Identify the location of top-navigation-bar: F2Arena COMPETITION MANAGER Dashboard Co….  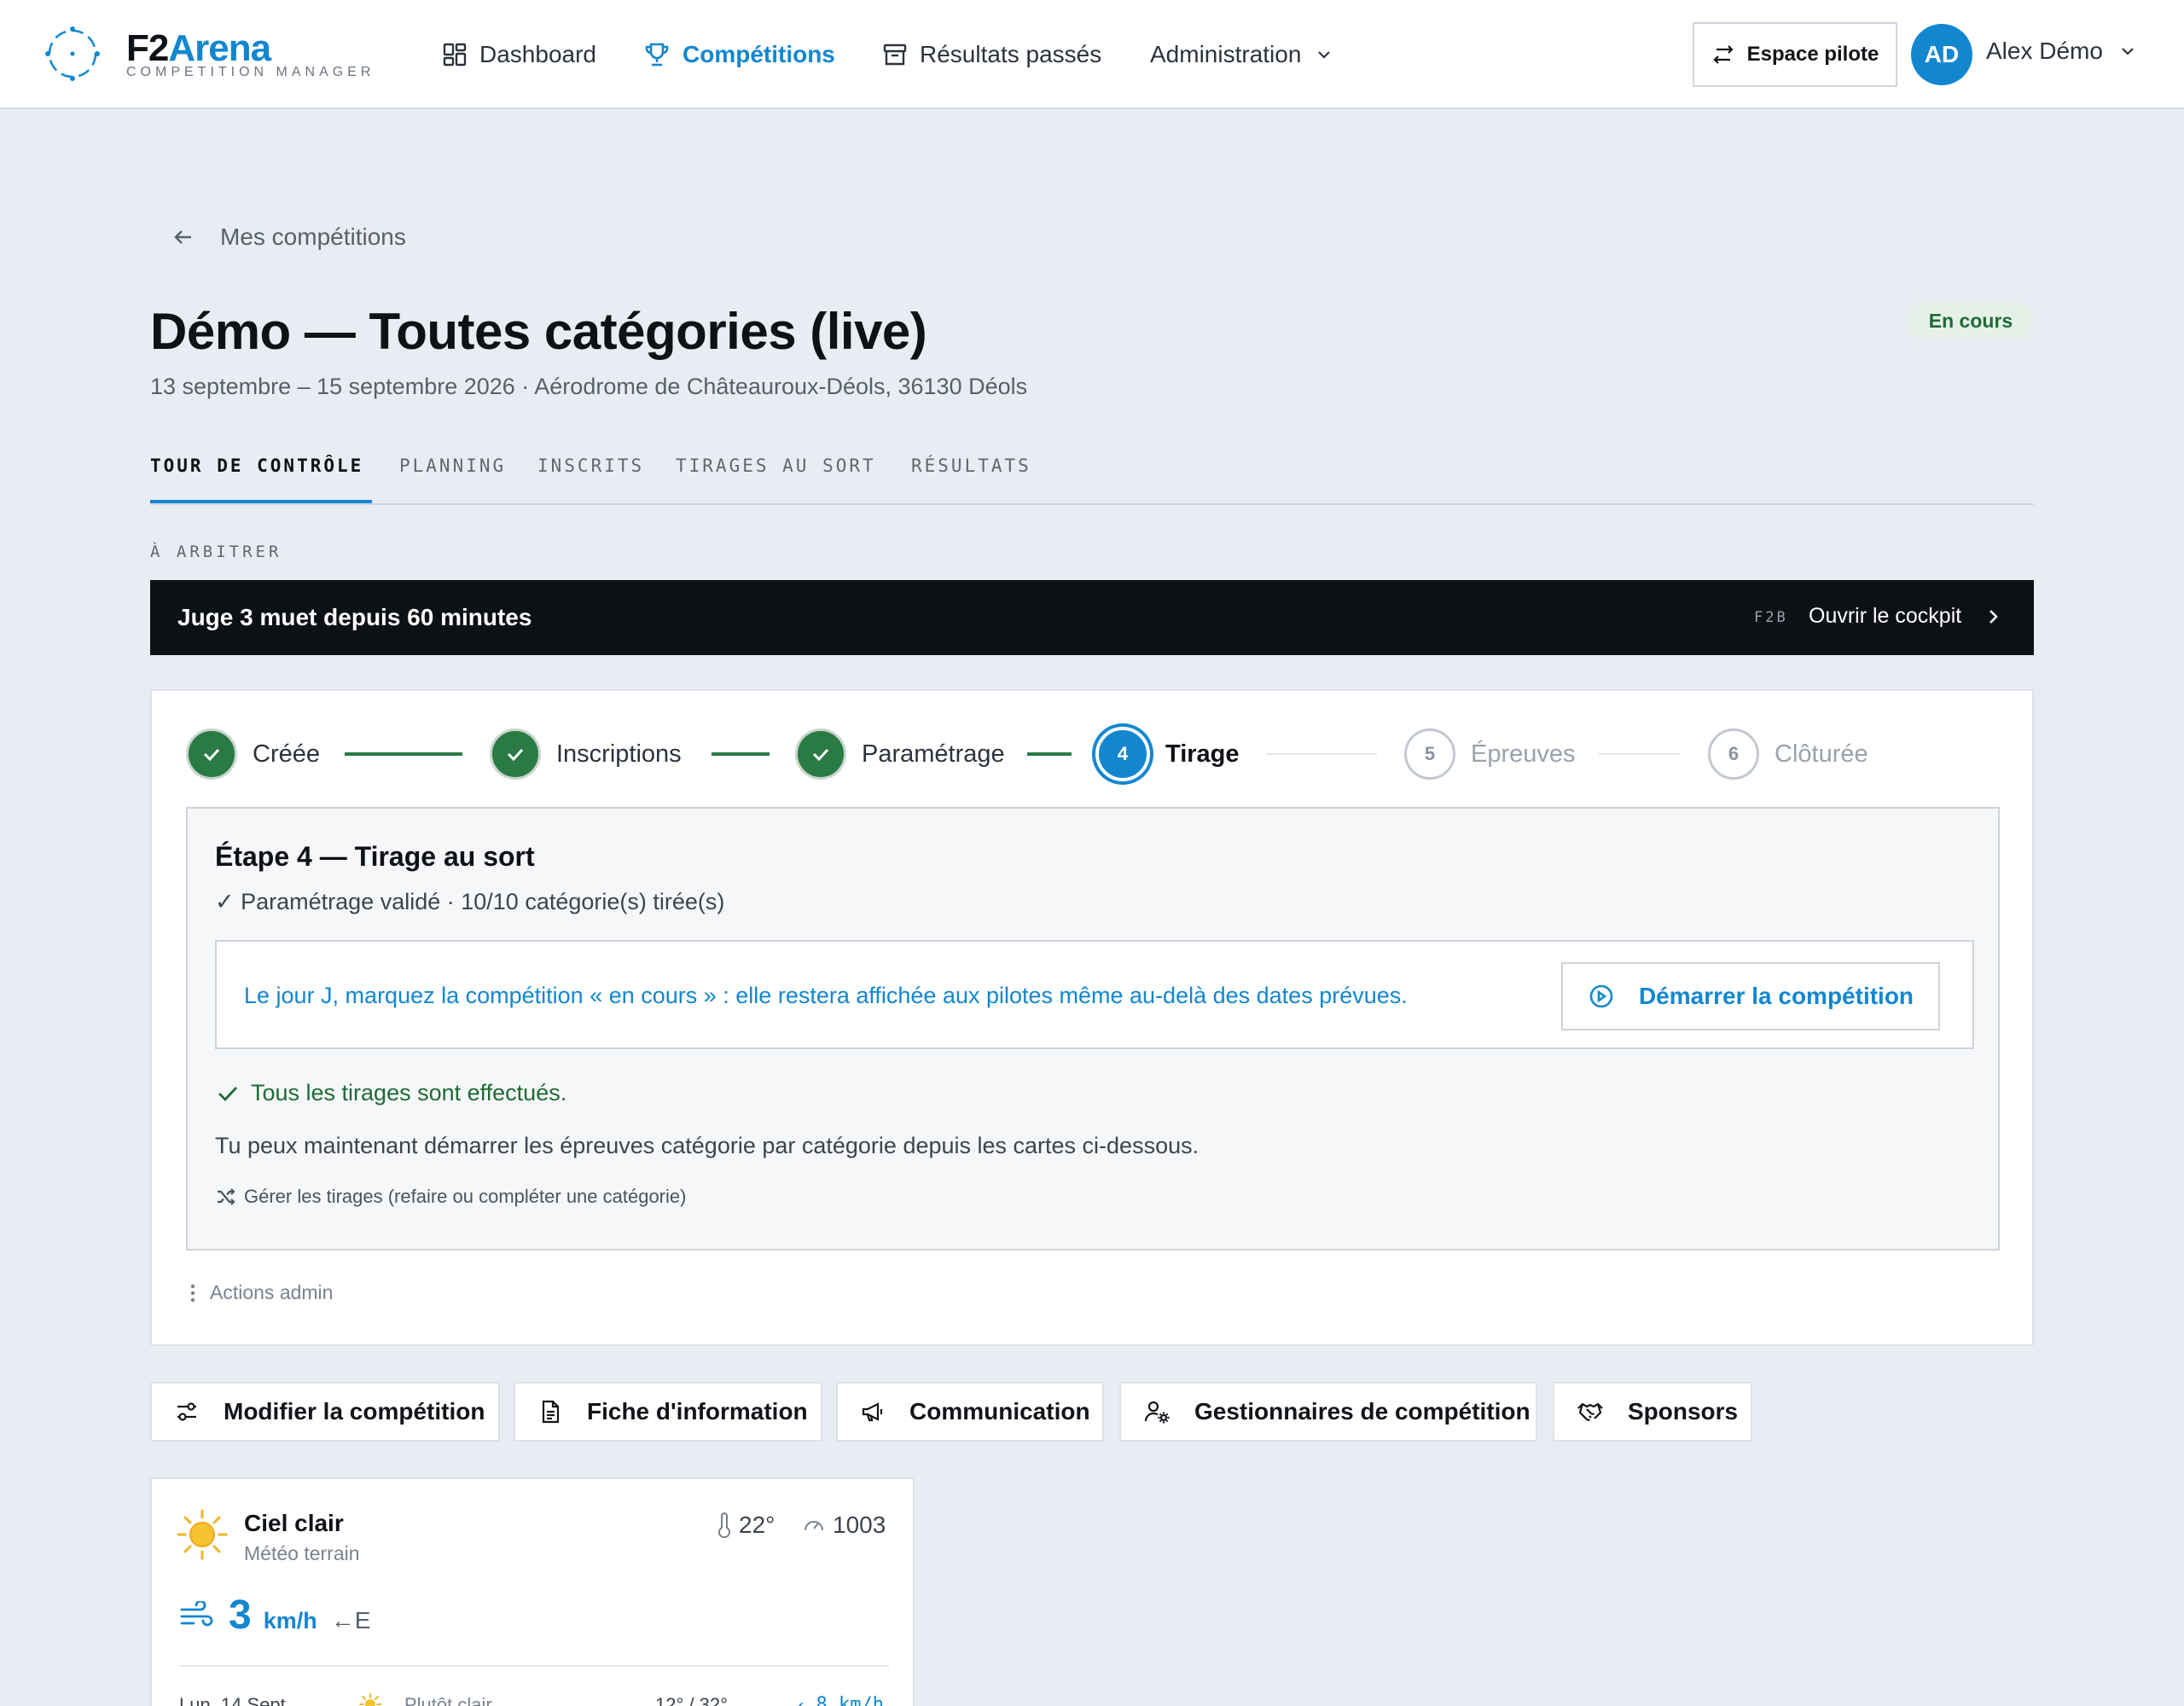
(1092, 55).